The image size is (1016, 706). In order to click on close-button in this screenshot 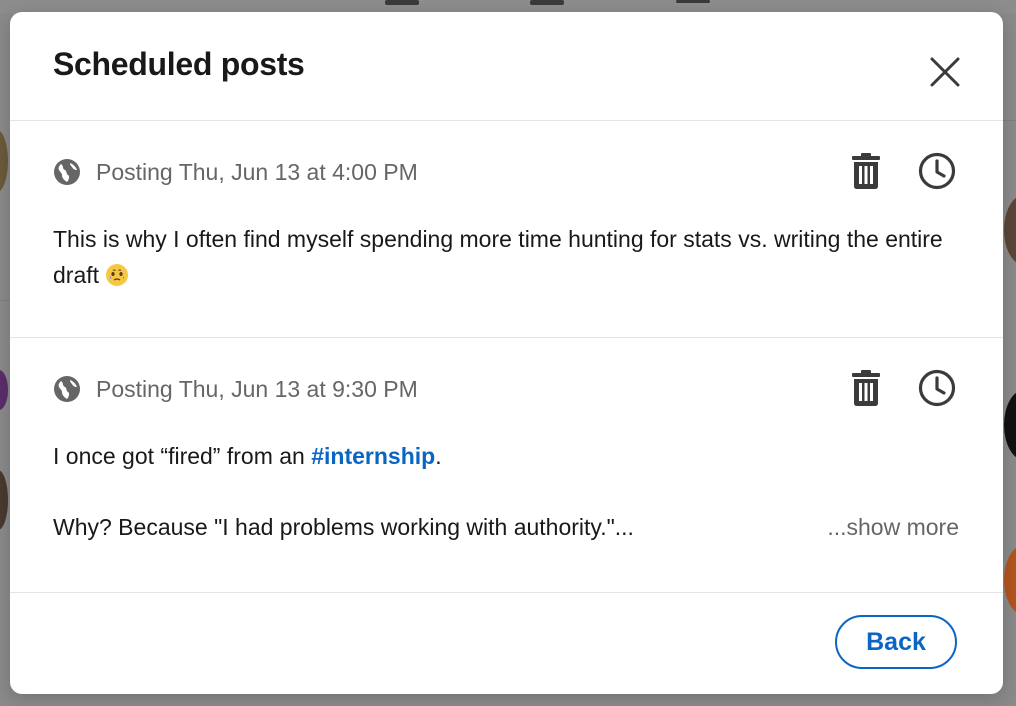, I will do `click(945, 72)`.